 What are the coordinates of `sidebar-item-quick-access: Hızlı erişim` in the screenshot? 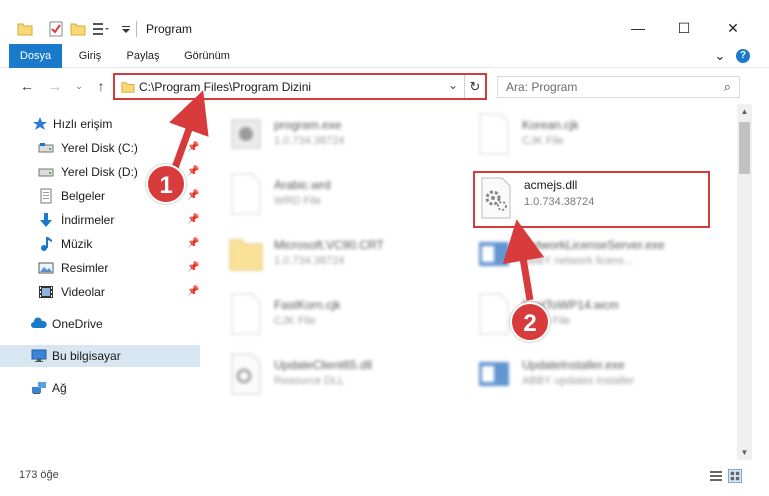 It's located at (100, 124).